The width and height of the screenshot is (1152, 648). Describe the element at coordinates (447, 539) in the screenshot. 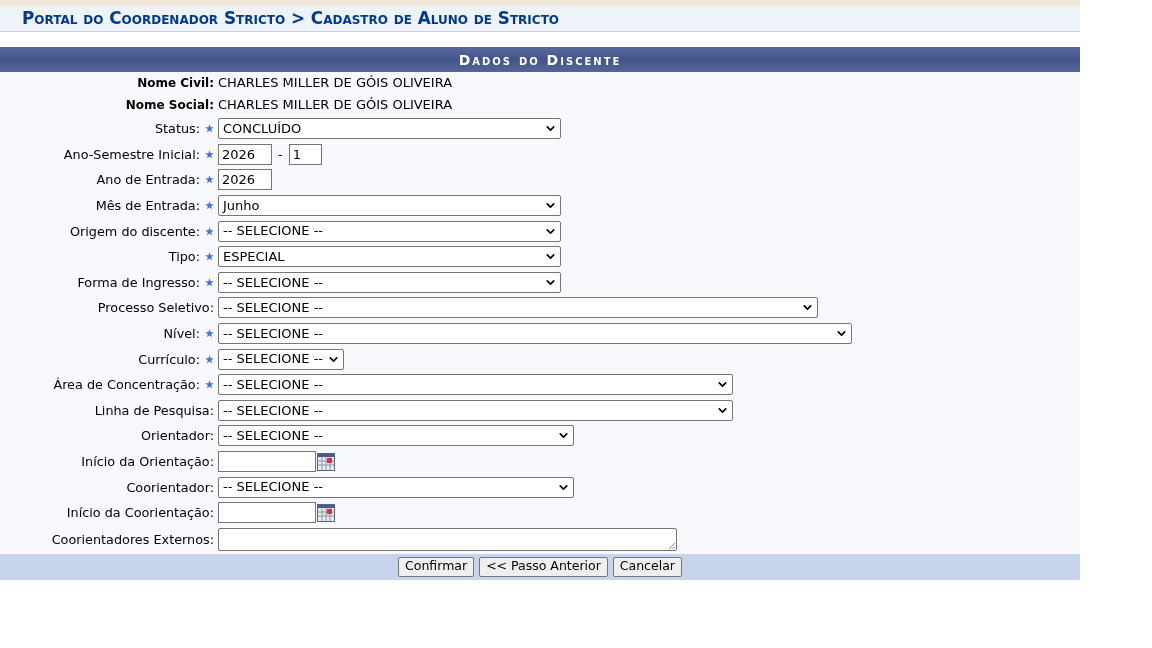

I see `textarea-field` at that location.